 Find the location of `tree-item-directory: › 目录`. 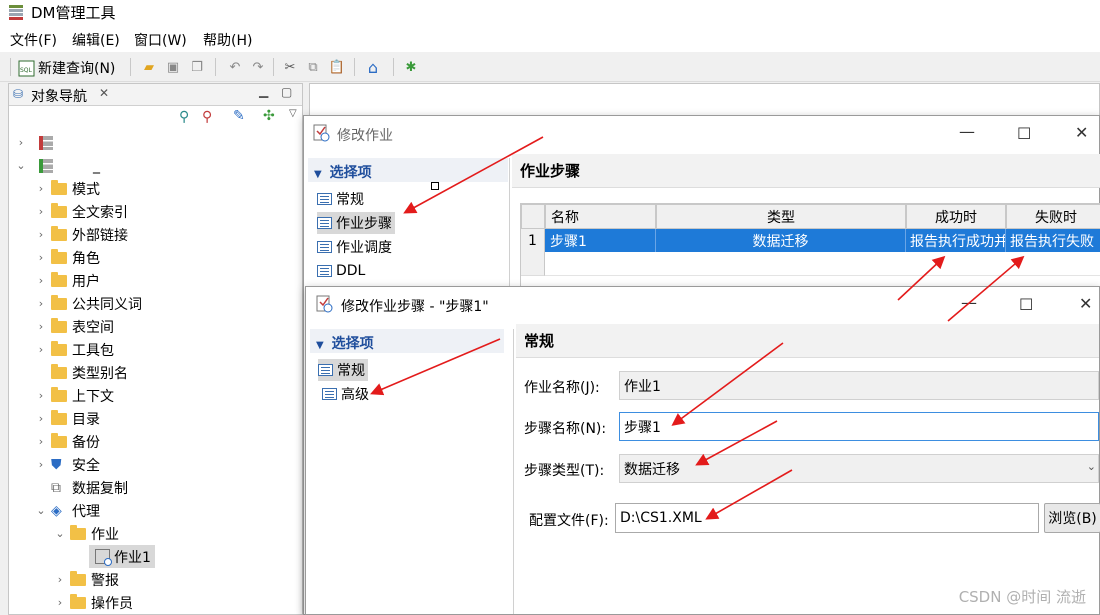

tree-item-directory: › 目录 is located at coordinates (67, 418).